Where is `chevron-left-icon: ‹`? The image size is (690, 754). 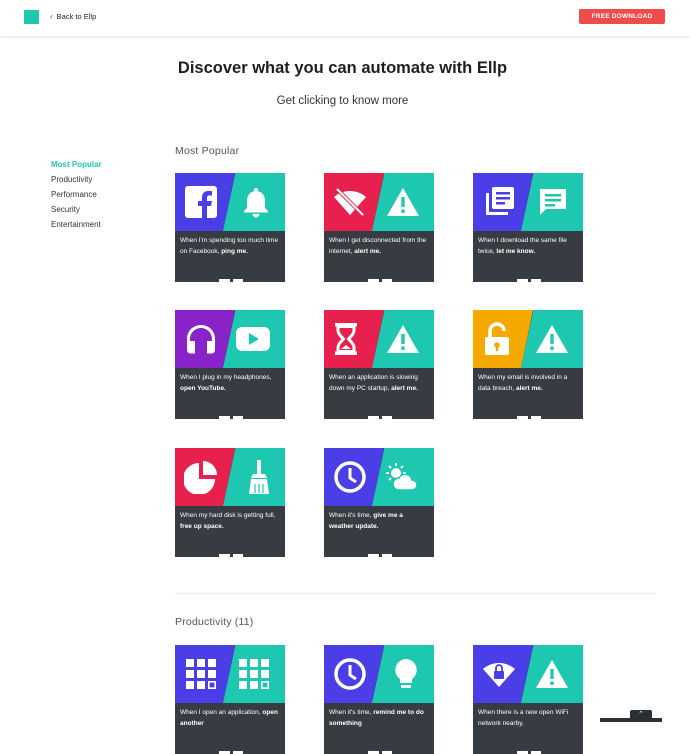
chevron-left-icon: ‹ is located at coordinates (51, 16).